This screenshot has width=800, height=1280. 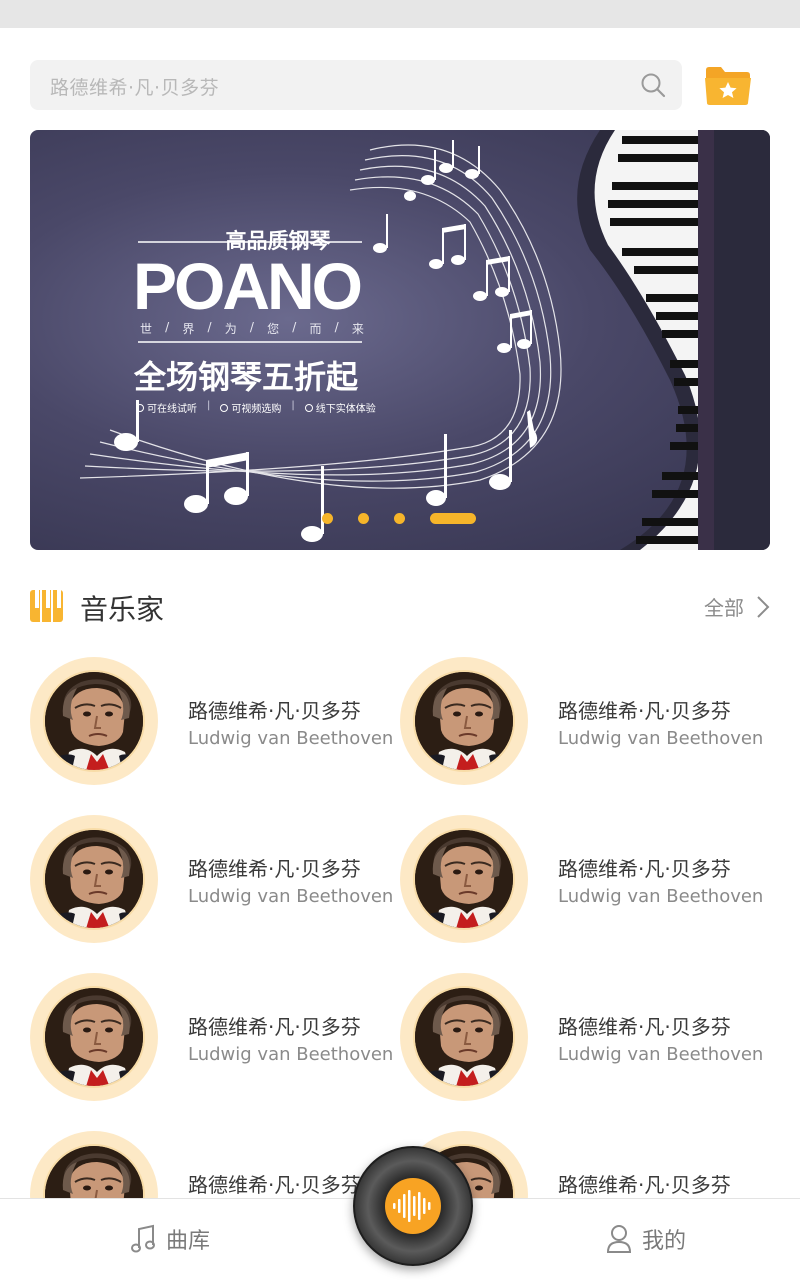 I want to click on carousel-dot-active, so click(x=453, y=518).